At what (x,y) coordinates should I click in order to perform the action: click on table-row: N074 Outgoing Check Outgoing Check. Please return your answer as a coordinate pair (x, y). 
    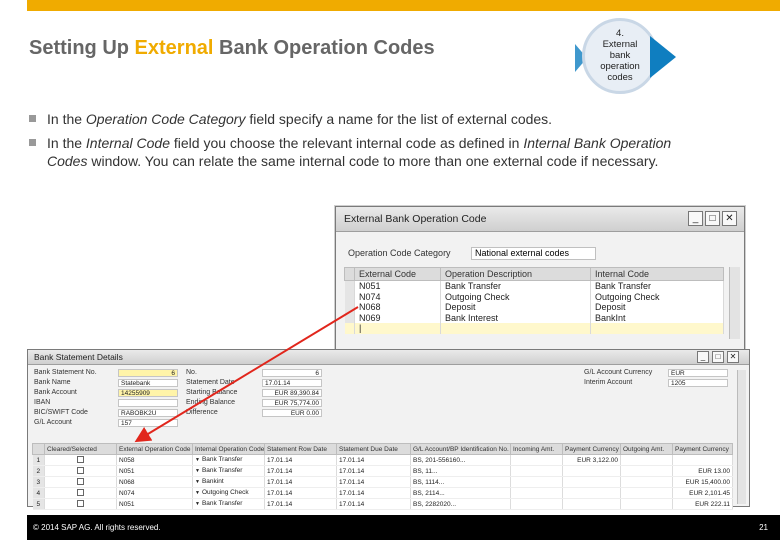
    Looking at the image, I should click on (534, 296).